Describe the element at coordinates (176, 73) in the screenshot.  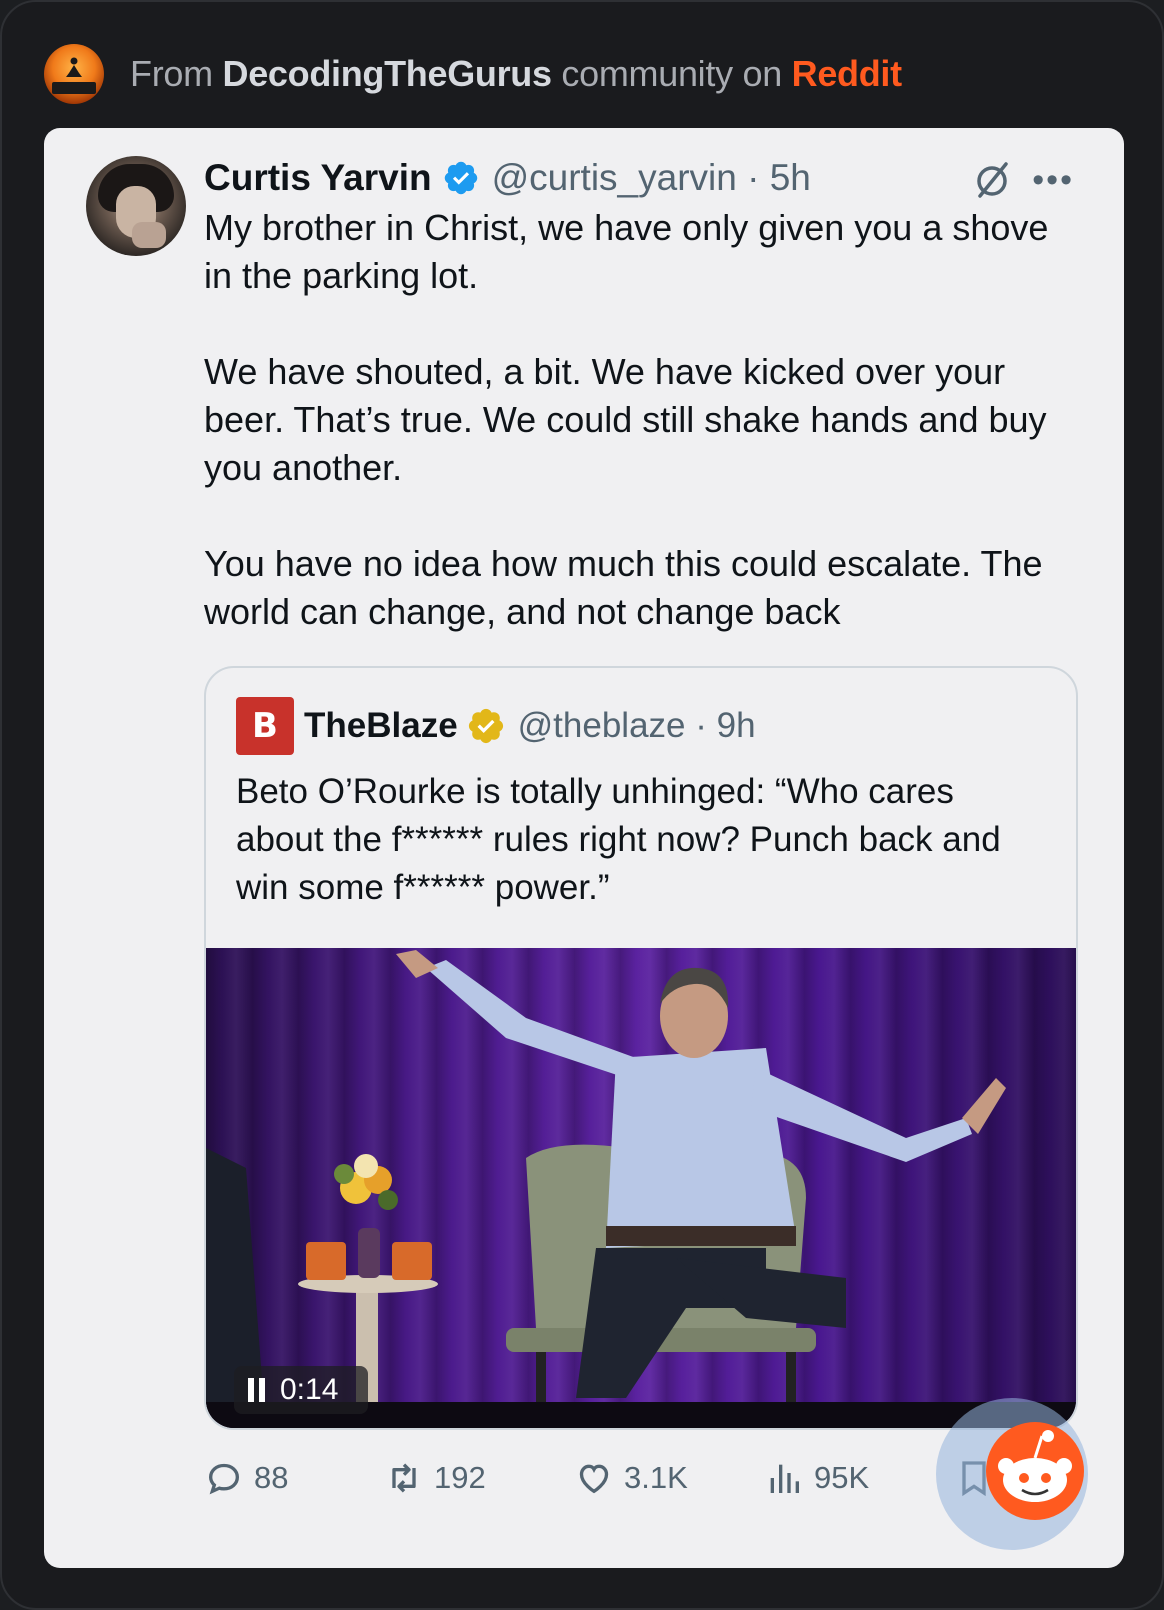
I see `source-prefix: From` at that location.